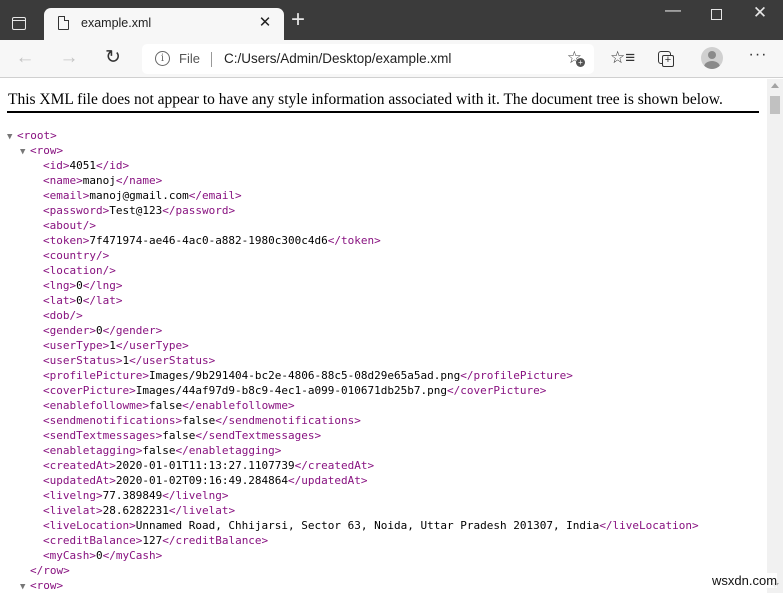  What do you see at coordinates (76, 345) in the screenshot?
I see `xml-tag: <userType>` at bounding box center [76, 345].